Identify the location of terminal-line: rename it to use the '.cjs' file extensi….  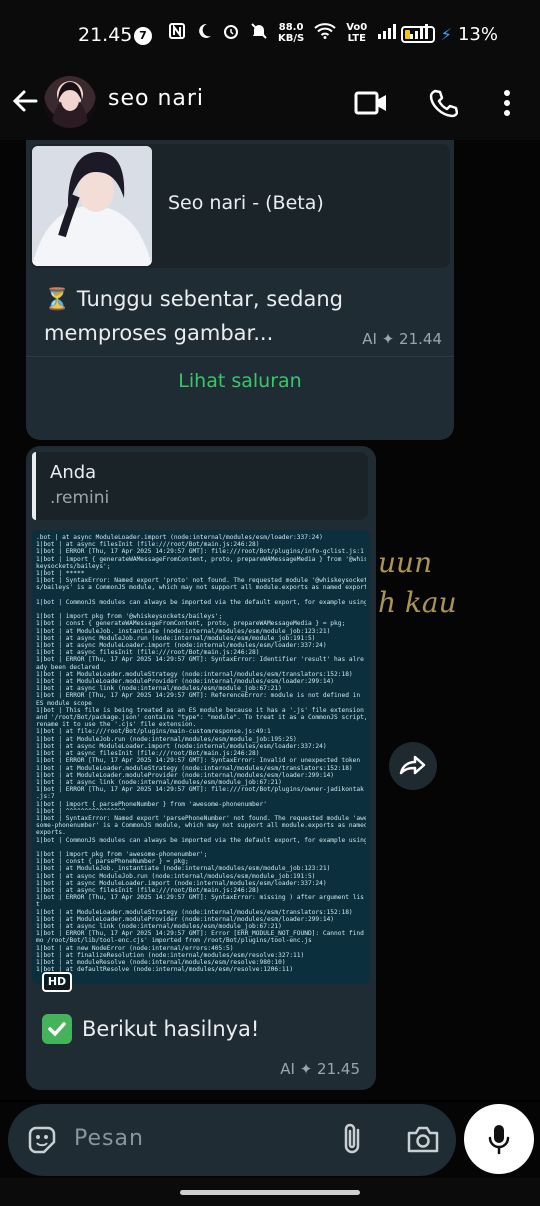
(116, 725).